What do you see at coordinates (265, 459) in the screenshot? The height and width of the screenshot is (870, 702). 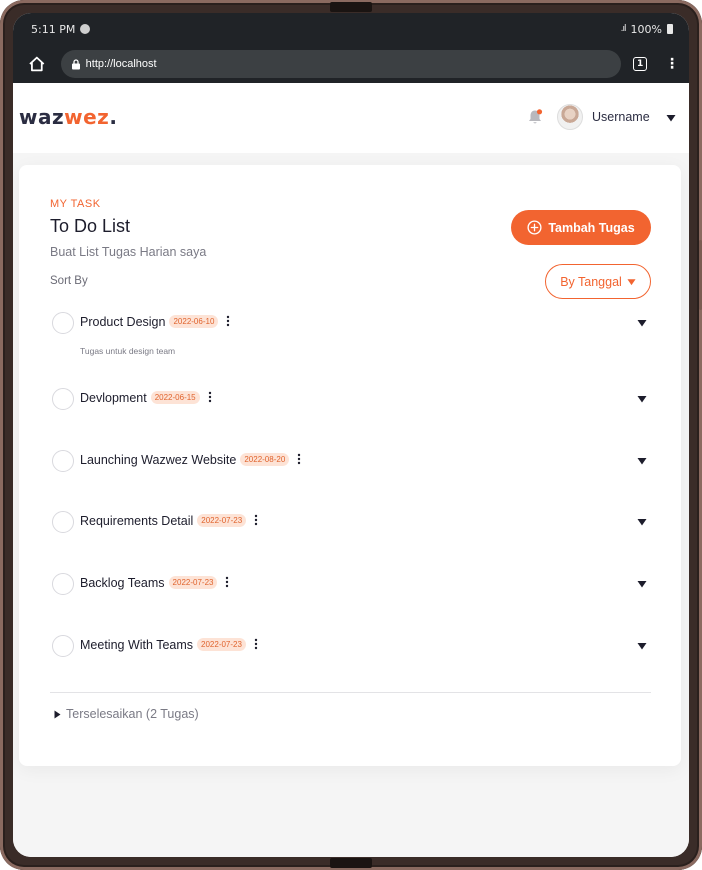 I see `task-date-badge: 2022-08-20` at bounding box center [265, 459].